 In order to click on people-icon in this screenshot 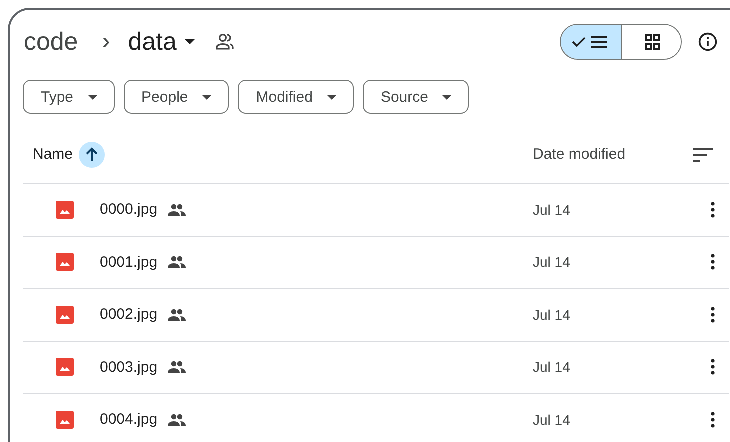, I will do `click(224, 42)`.